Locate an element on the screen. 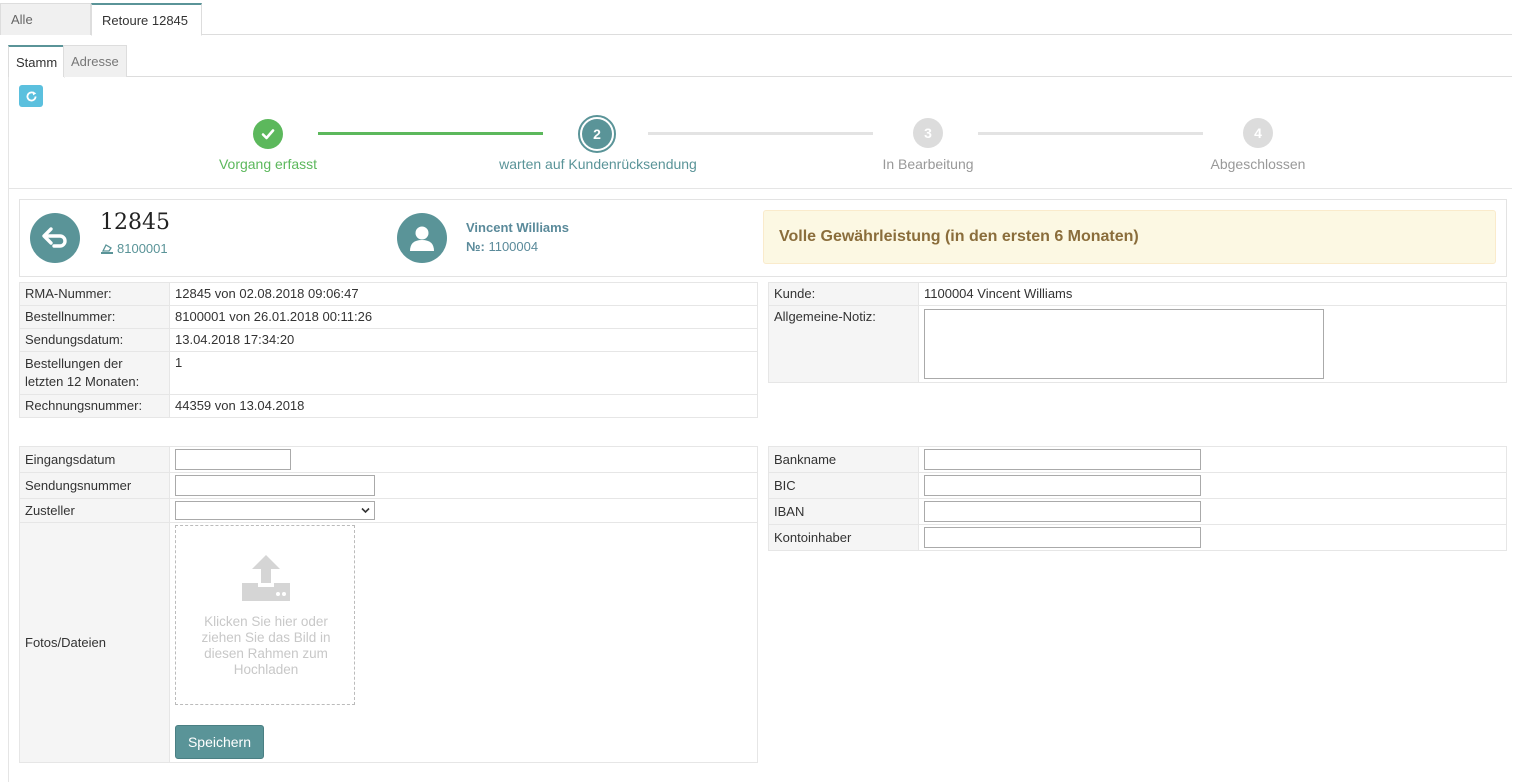 Image resolution: width=1514 pixels, height=782 pixels. receipt-date-input is located at coordinates (233, 459).